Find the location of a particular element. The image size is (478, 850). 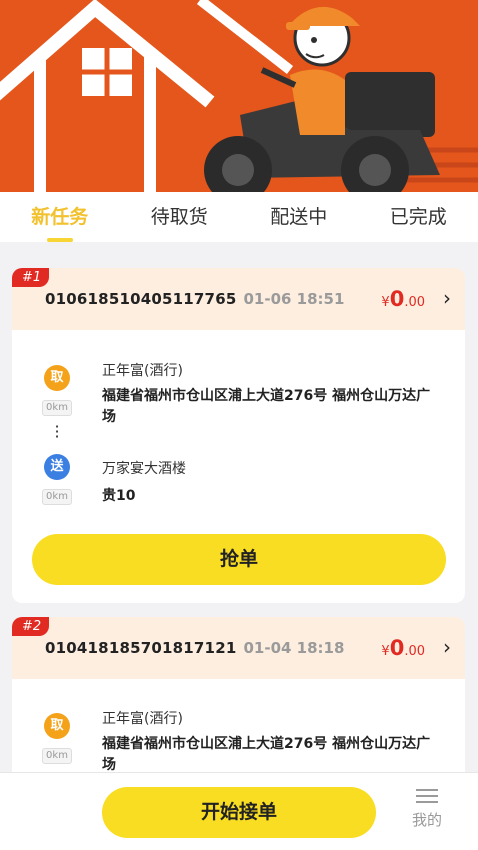

menu-icon is located at coordinates (427, 796).